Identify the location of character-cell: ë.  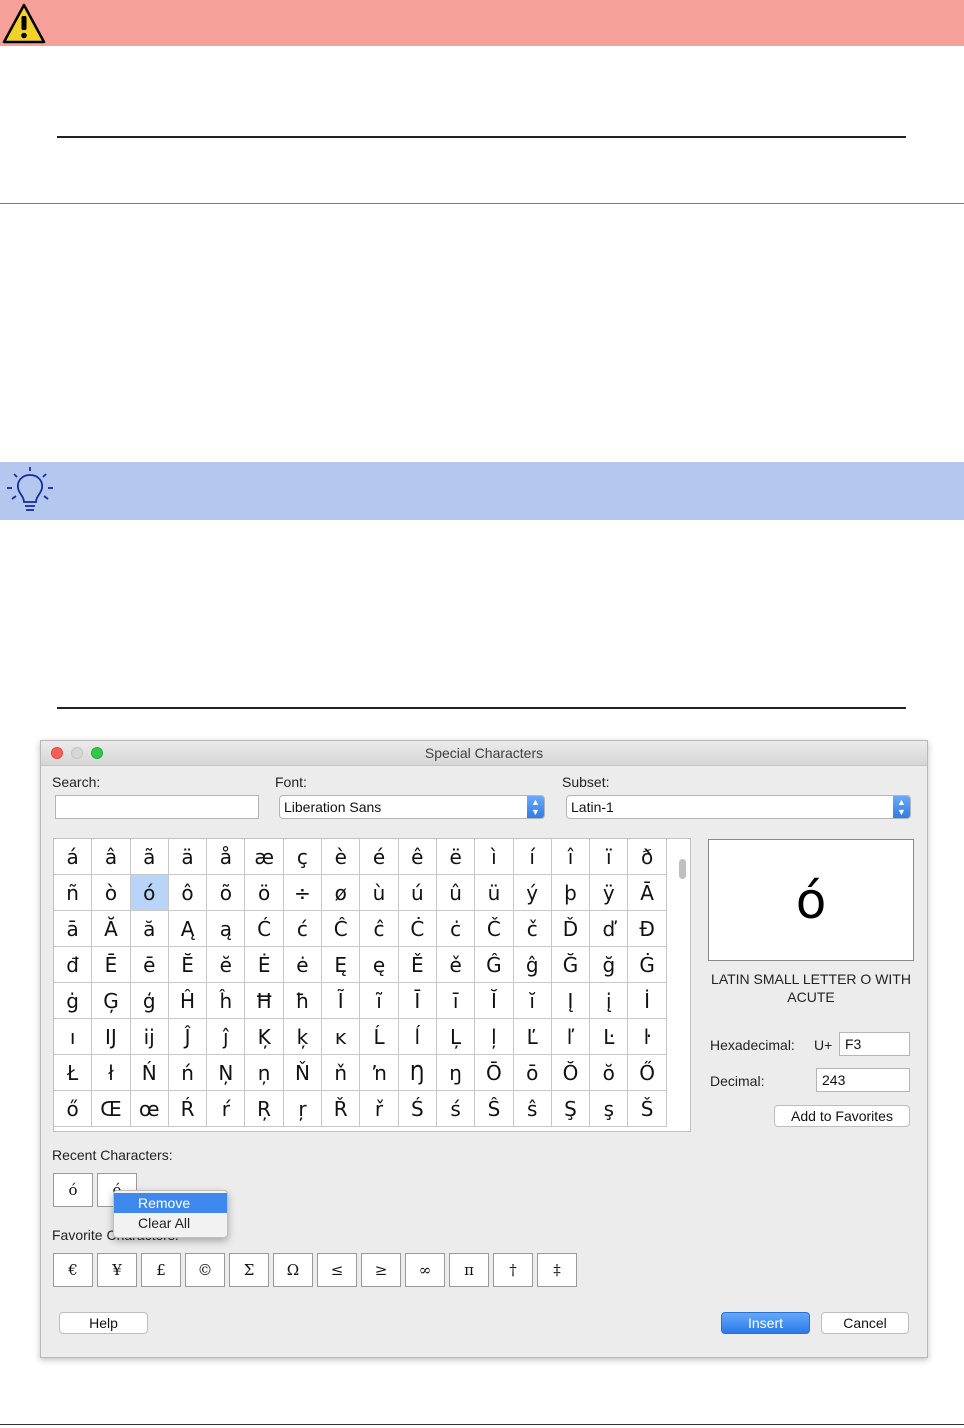
(456, 857).